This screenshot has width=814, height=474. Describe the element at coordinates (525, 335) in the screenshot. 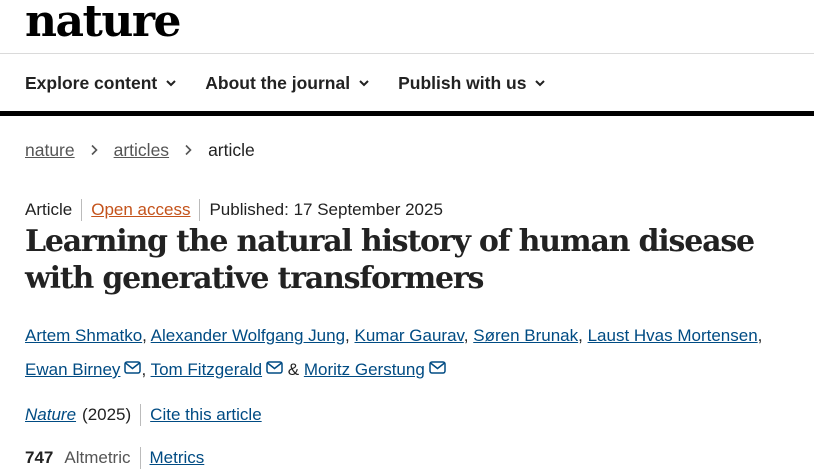

I see `author-link: Søren Brunak` at that location.